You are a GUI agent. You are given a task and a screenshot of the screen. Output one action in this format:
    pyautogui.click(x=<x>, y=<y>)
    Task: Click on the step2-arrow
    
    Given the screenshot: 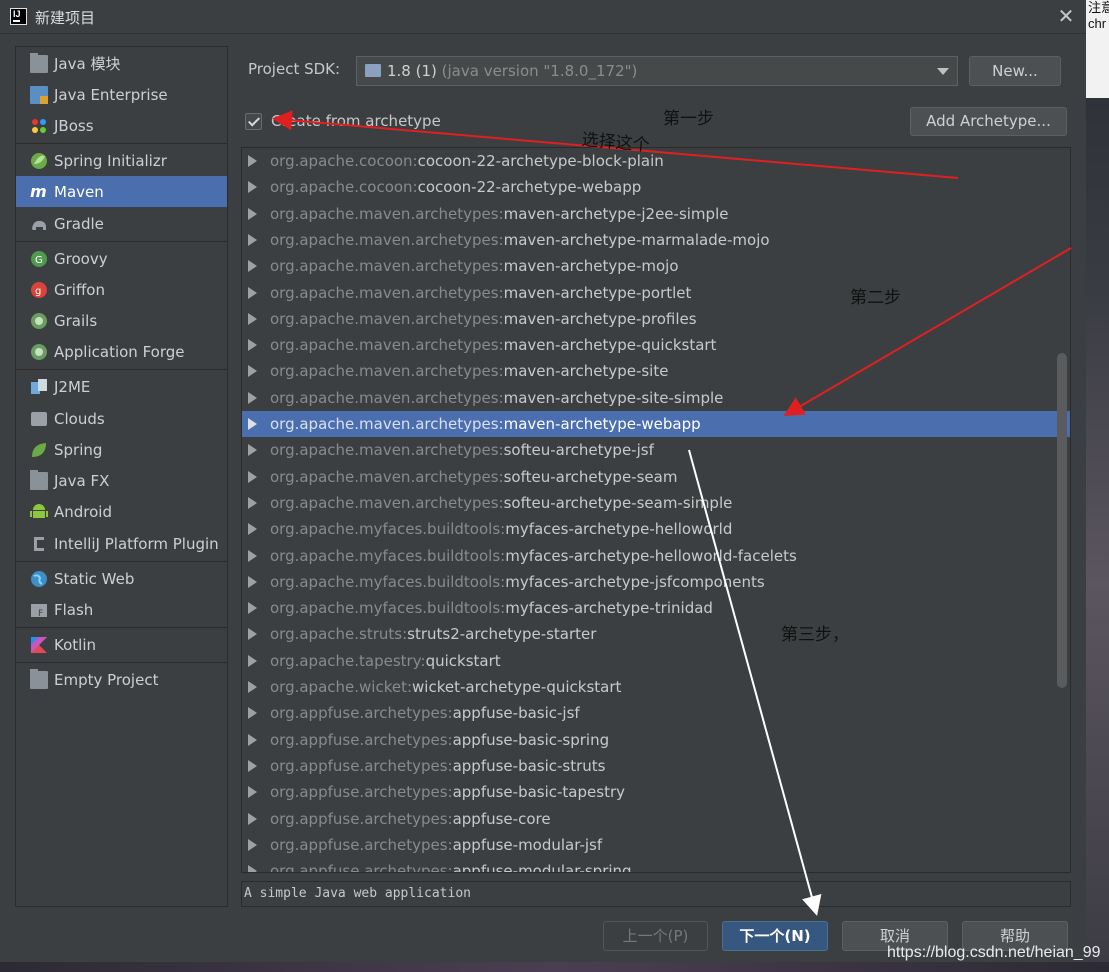 What is the action you would take?
    pyautogui.click(x=927, y=332)
    